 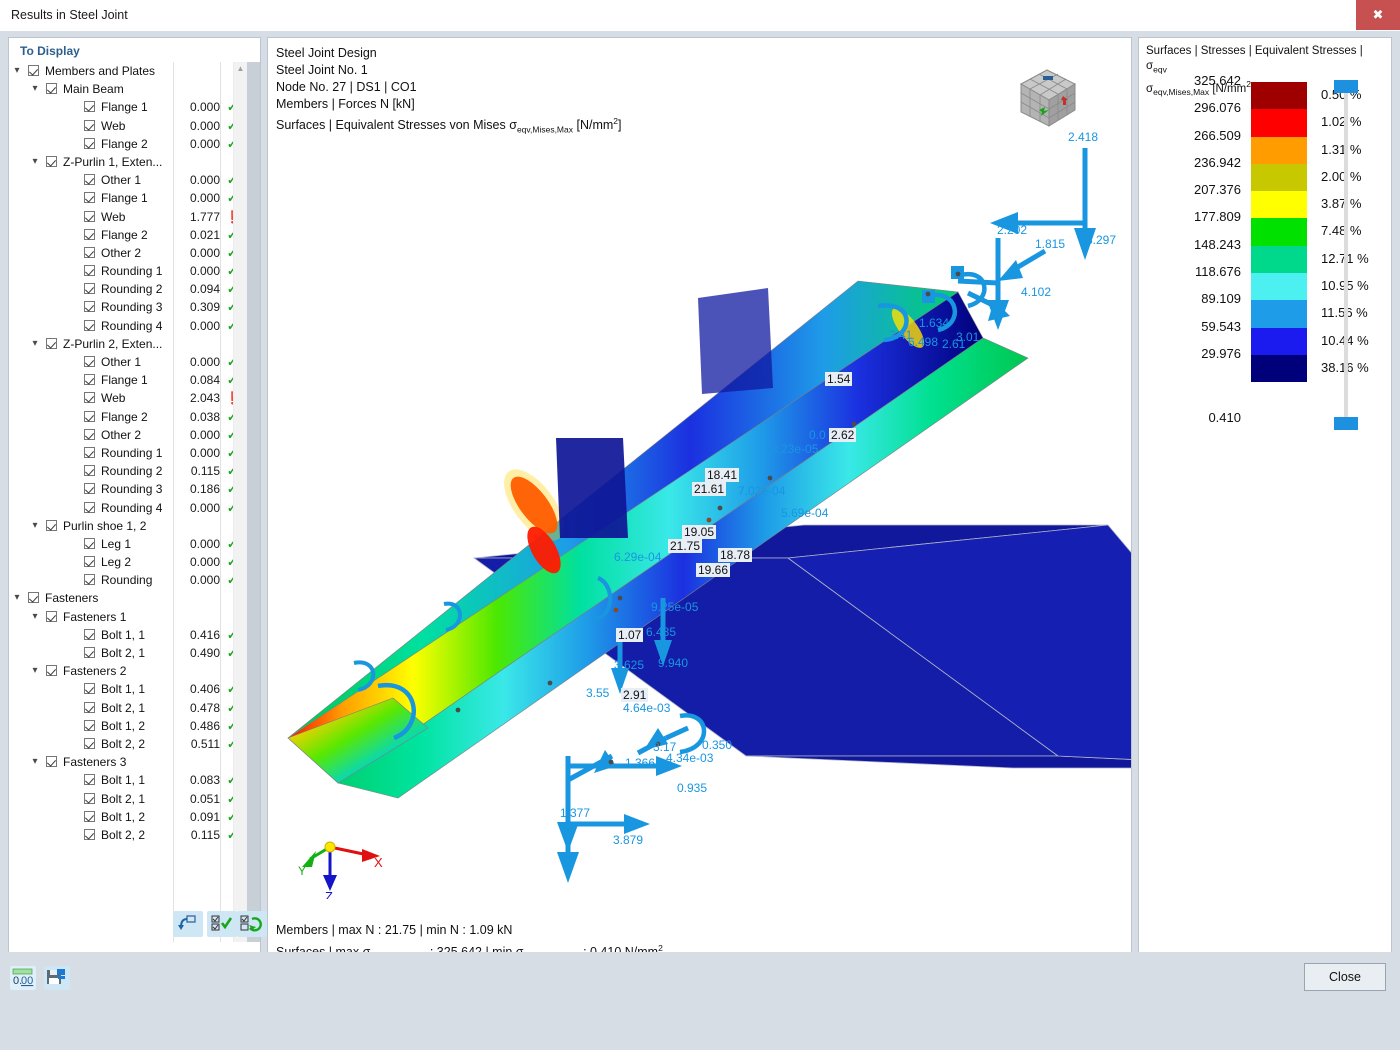 What do you see at coordinates (128, 635) in the screenshot?
I see `tree-row: Bolt 1, 1 0.416 ✓` at bounding box center [128, 635].